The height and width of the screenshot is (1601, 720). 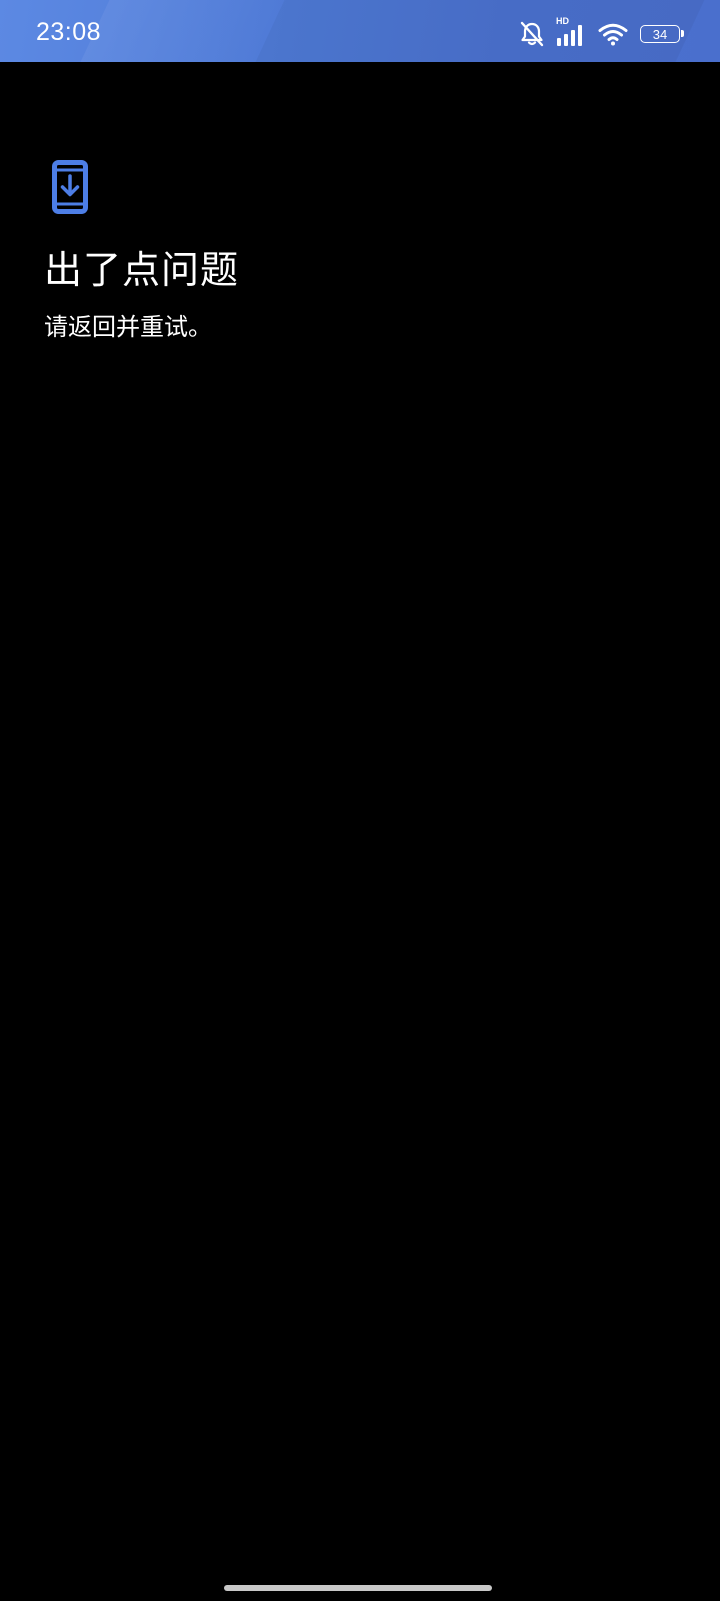 What do you see at coordinates (360, 31) in the screenshot?
I see `status-bar: 23:08 HD 34` at bounding box center [360, 31].